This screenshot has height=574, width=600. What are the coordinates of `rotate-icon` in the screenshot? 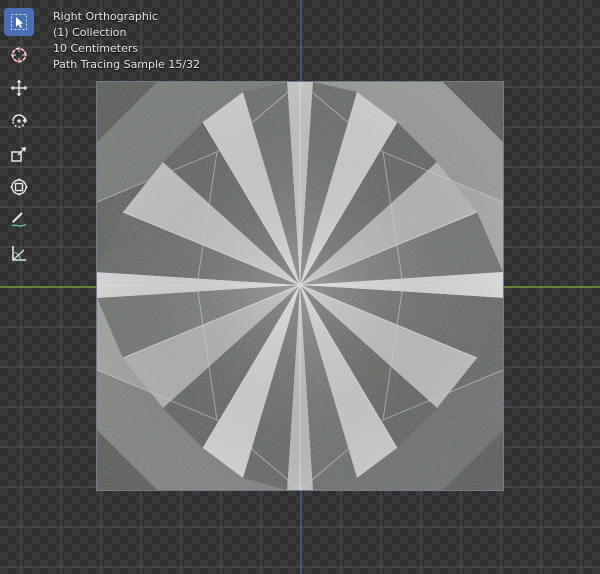 It's located at (20, 121).